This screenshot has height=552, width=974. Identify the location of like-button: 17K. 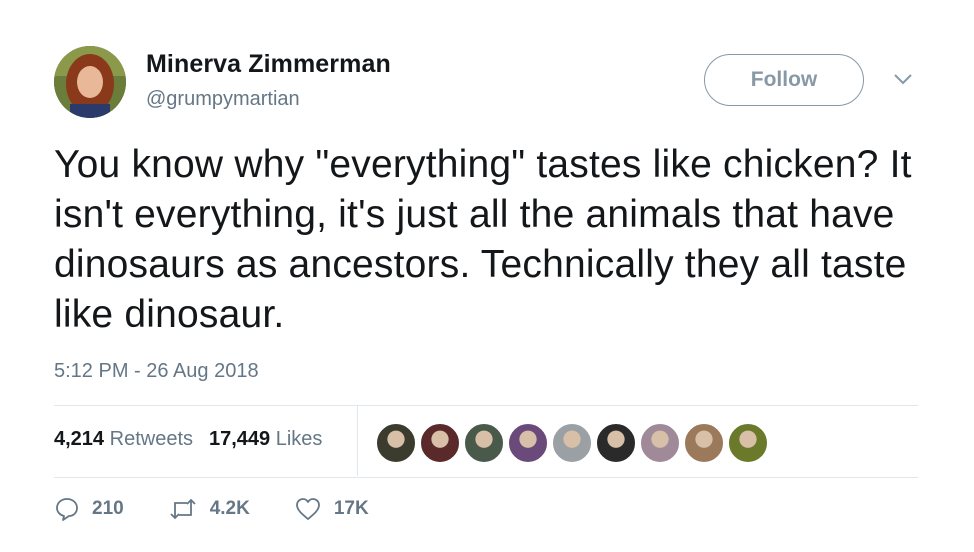
(331, 509).